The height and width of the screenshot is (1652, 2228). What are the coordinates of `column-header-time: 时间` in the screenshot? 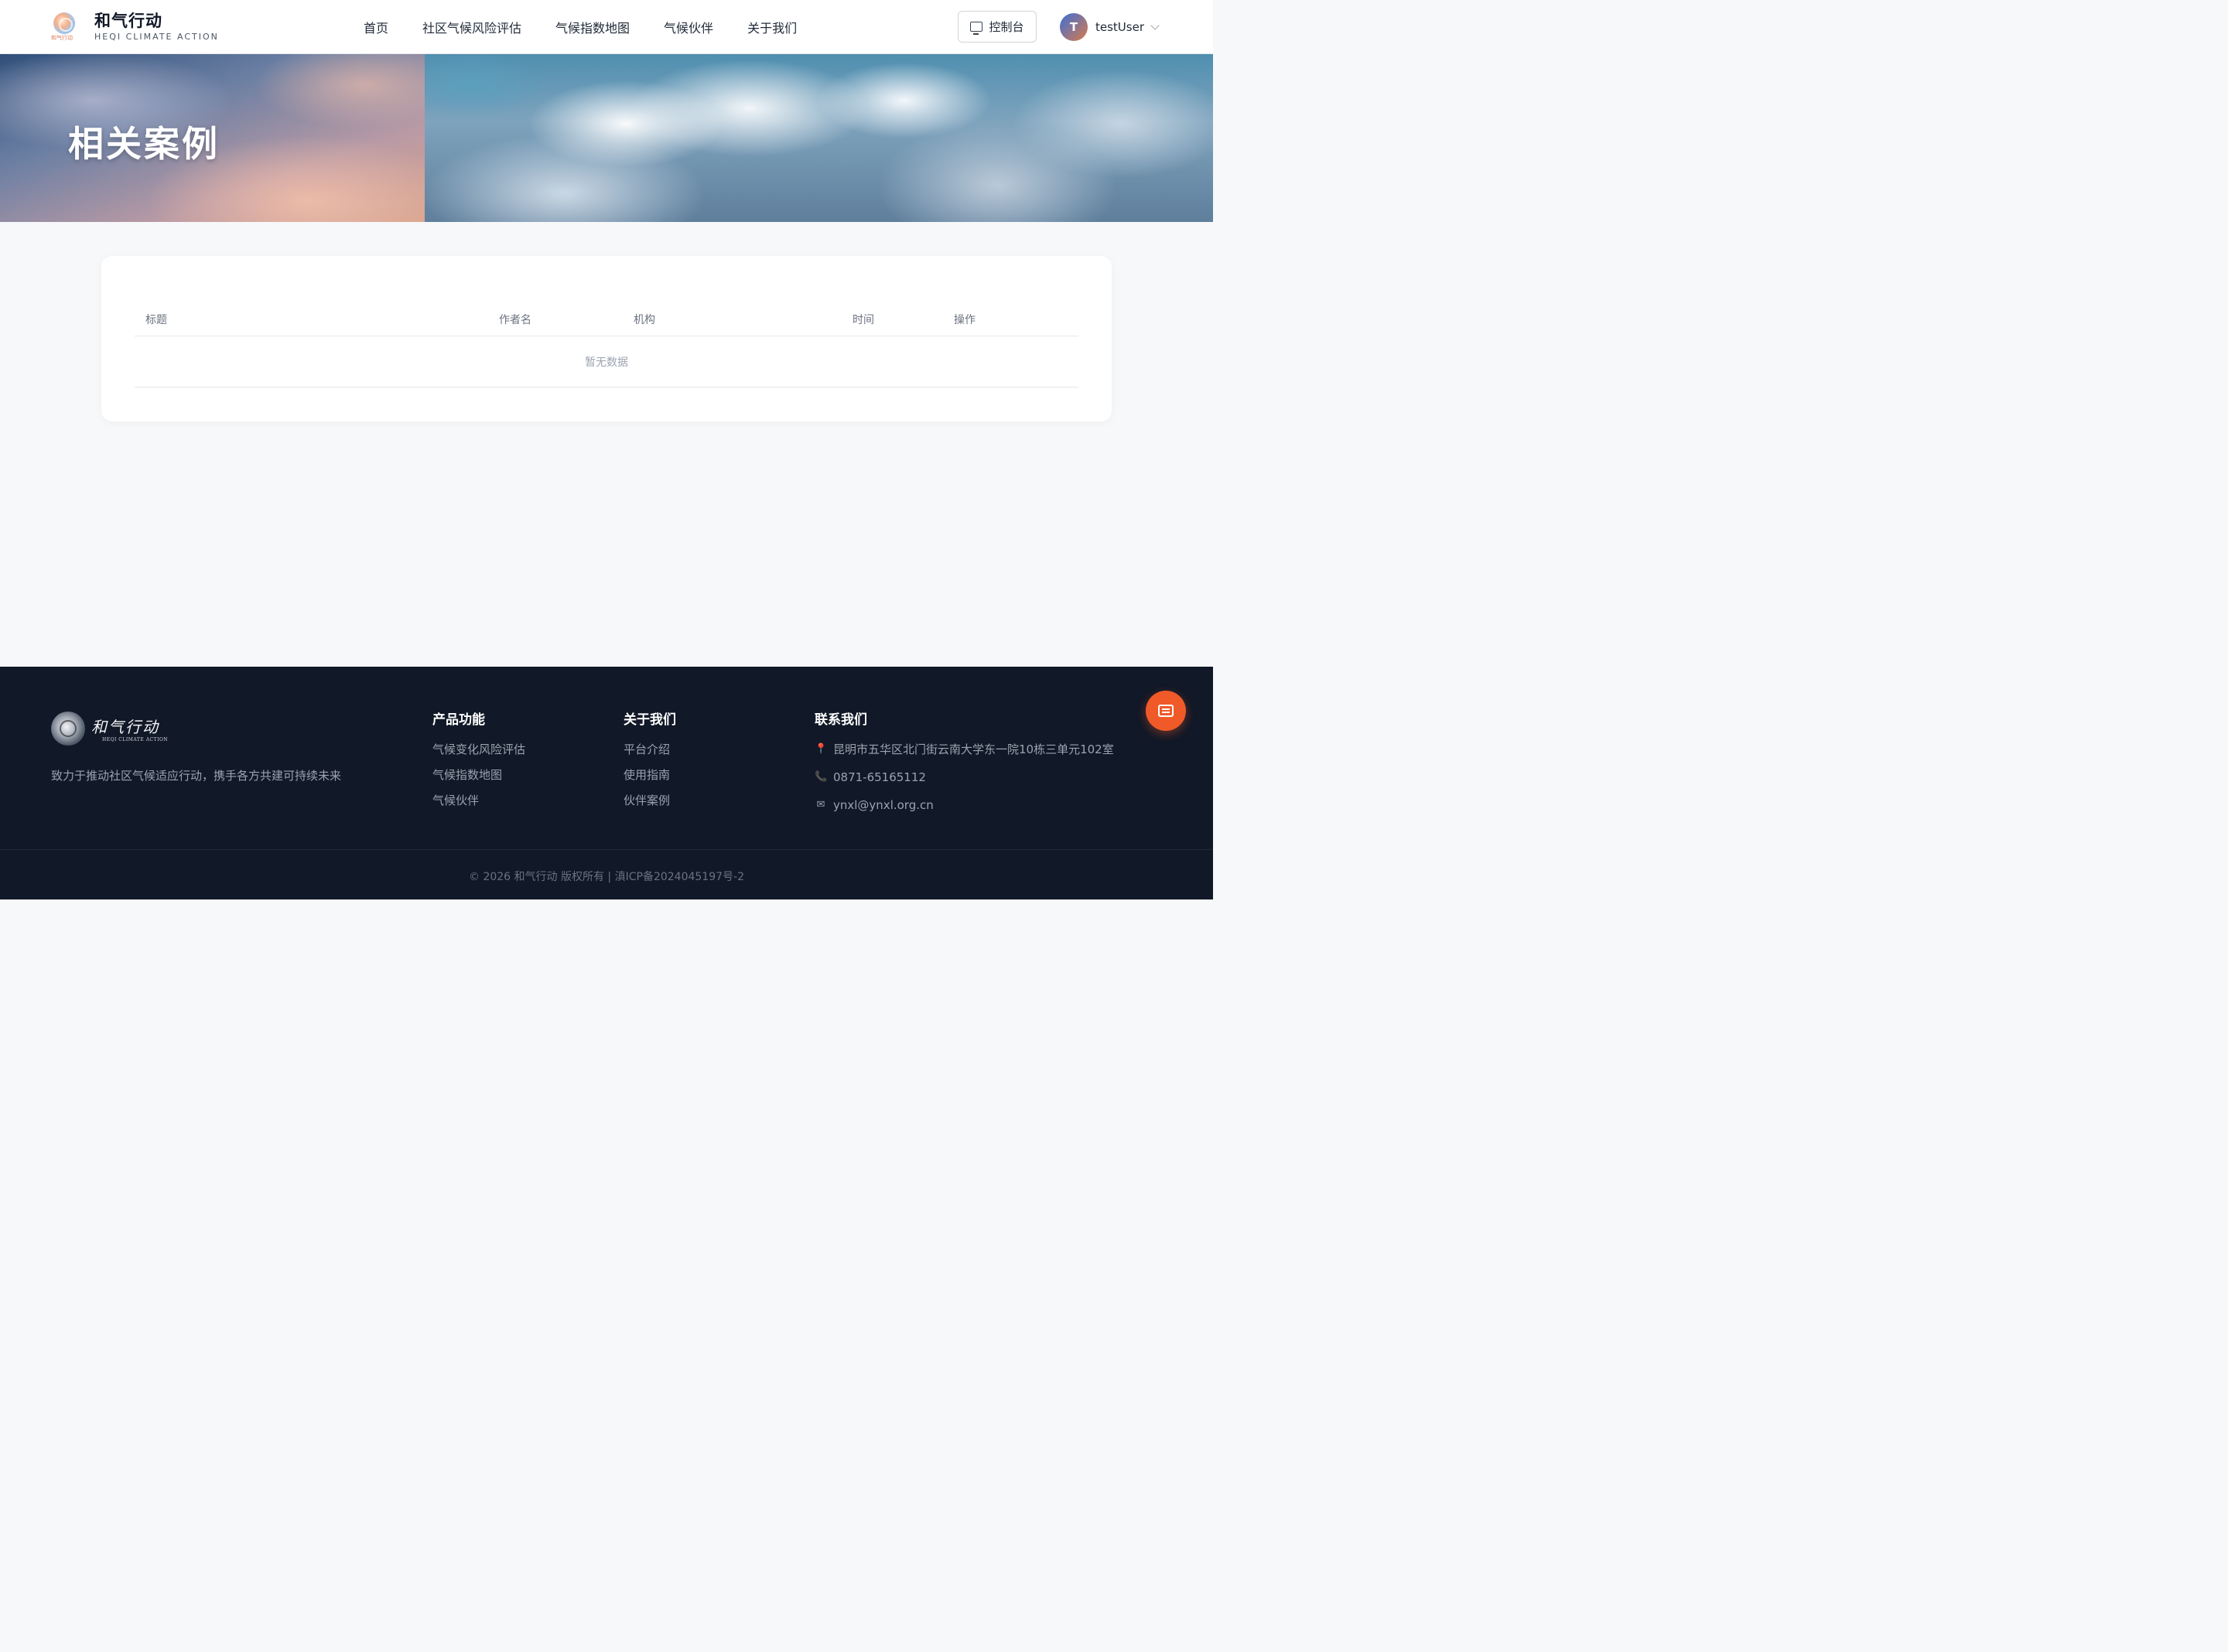 It's located at (863, 320).